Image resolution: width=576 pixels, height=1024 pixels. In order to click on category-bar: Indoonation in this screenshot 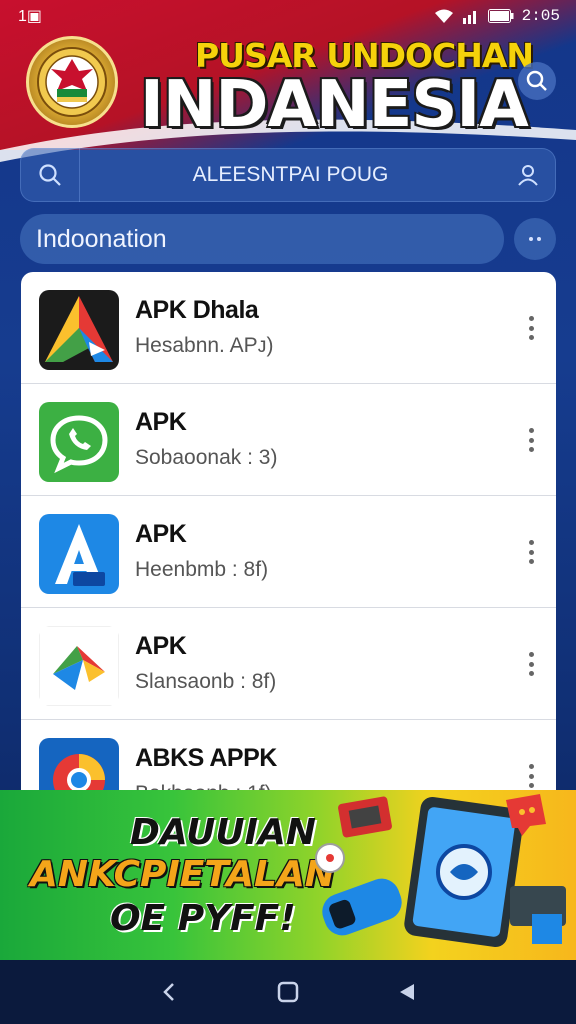, I will do `click(262, 239)`.